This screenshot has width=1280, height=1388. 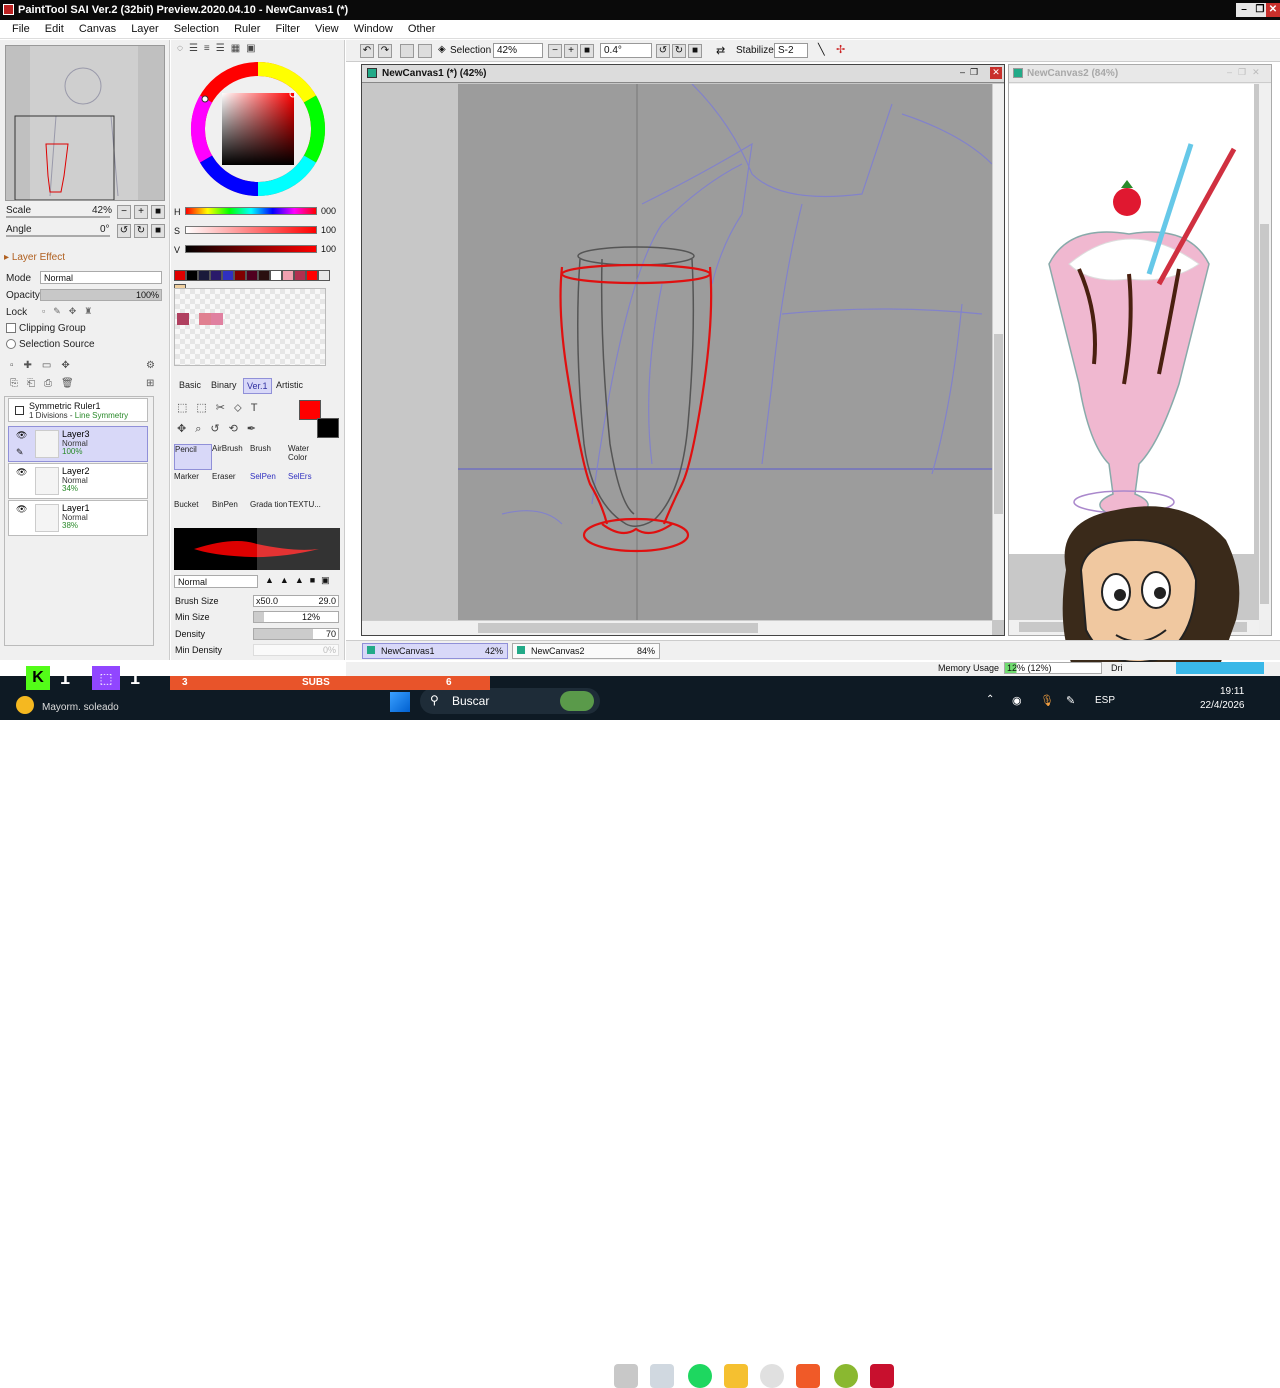 What do you see at coordinates (618, 628) in the screenshot?
I see `canvas-1-hscroll-thumb` at bounding box center [618, 628].